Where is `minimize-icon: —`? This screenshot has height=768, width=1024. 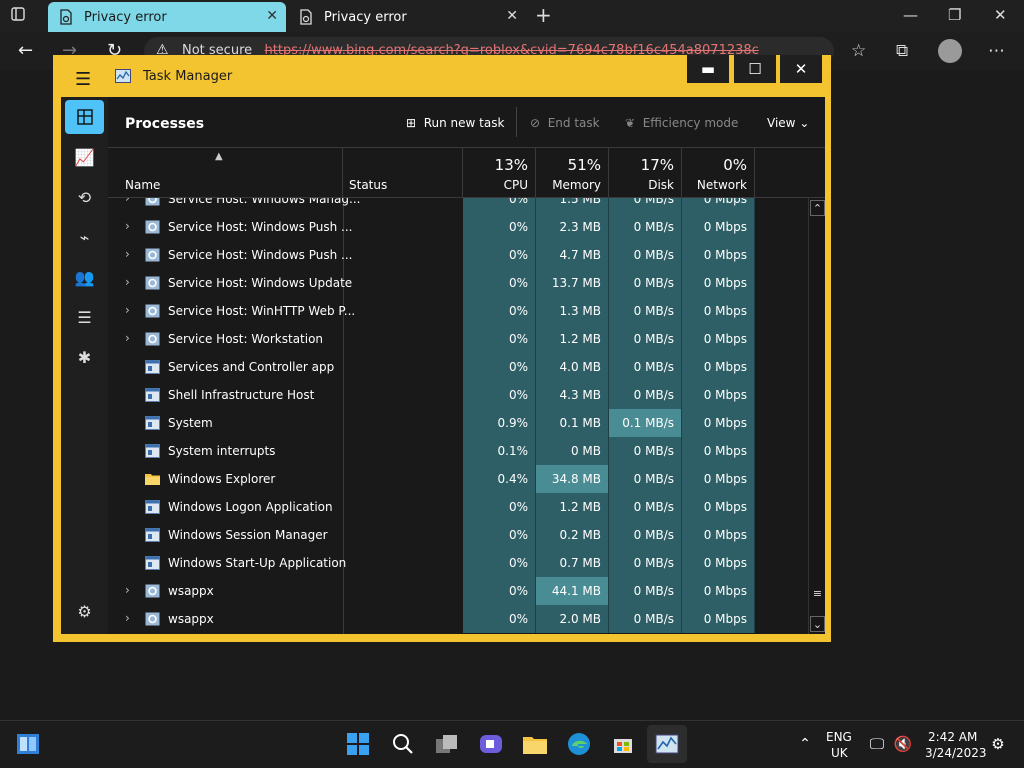
minimize-icon: — is located at coordinates (910, 15).